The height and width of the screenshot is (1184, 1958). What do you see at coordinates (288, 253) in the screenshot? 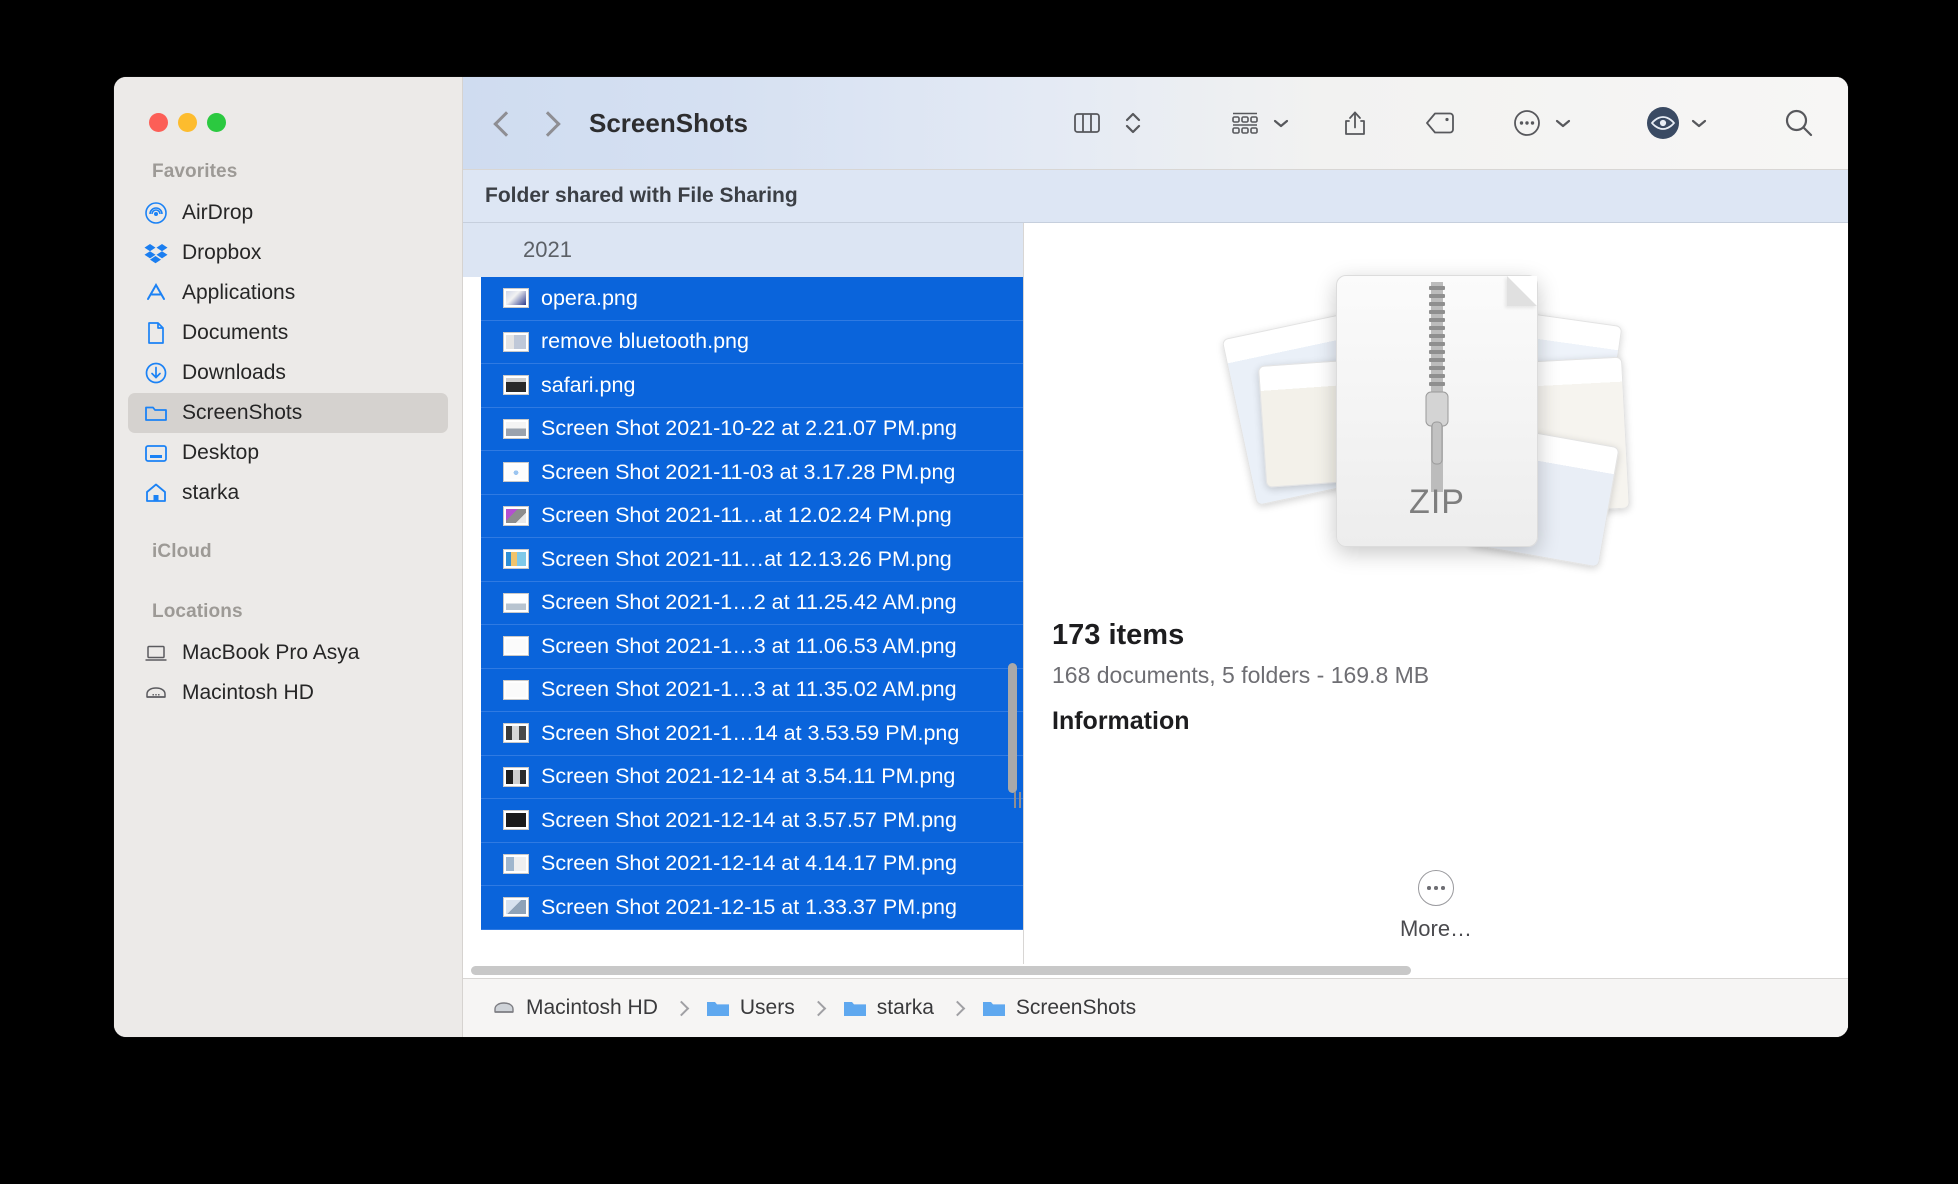
I see `sidebar-item-dropbox: Dropbox` at bounding box center [288, 253].